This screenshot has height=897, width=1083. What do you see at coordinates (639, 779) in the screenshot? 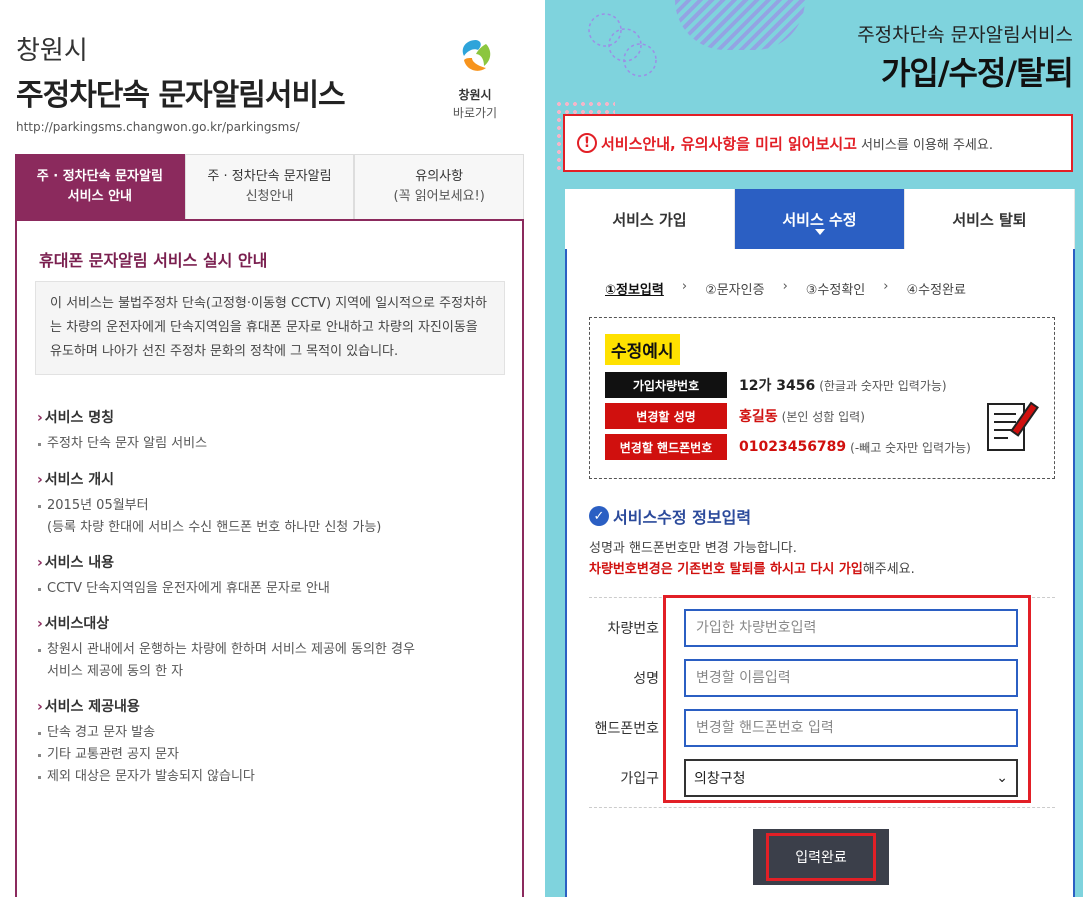
I see `field-label: 가입구` at bounding box center [639, 779].